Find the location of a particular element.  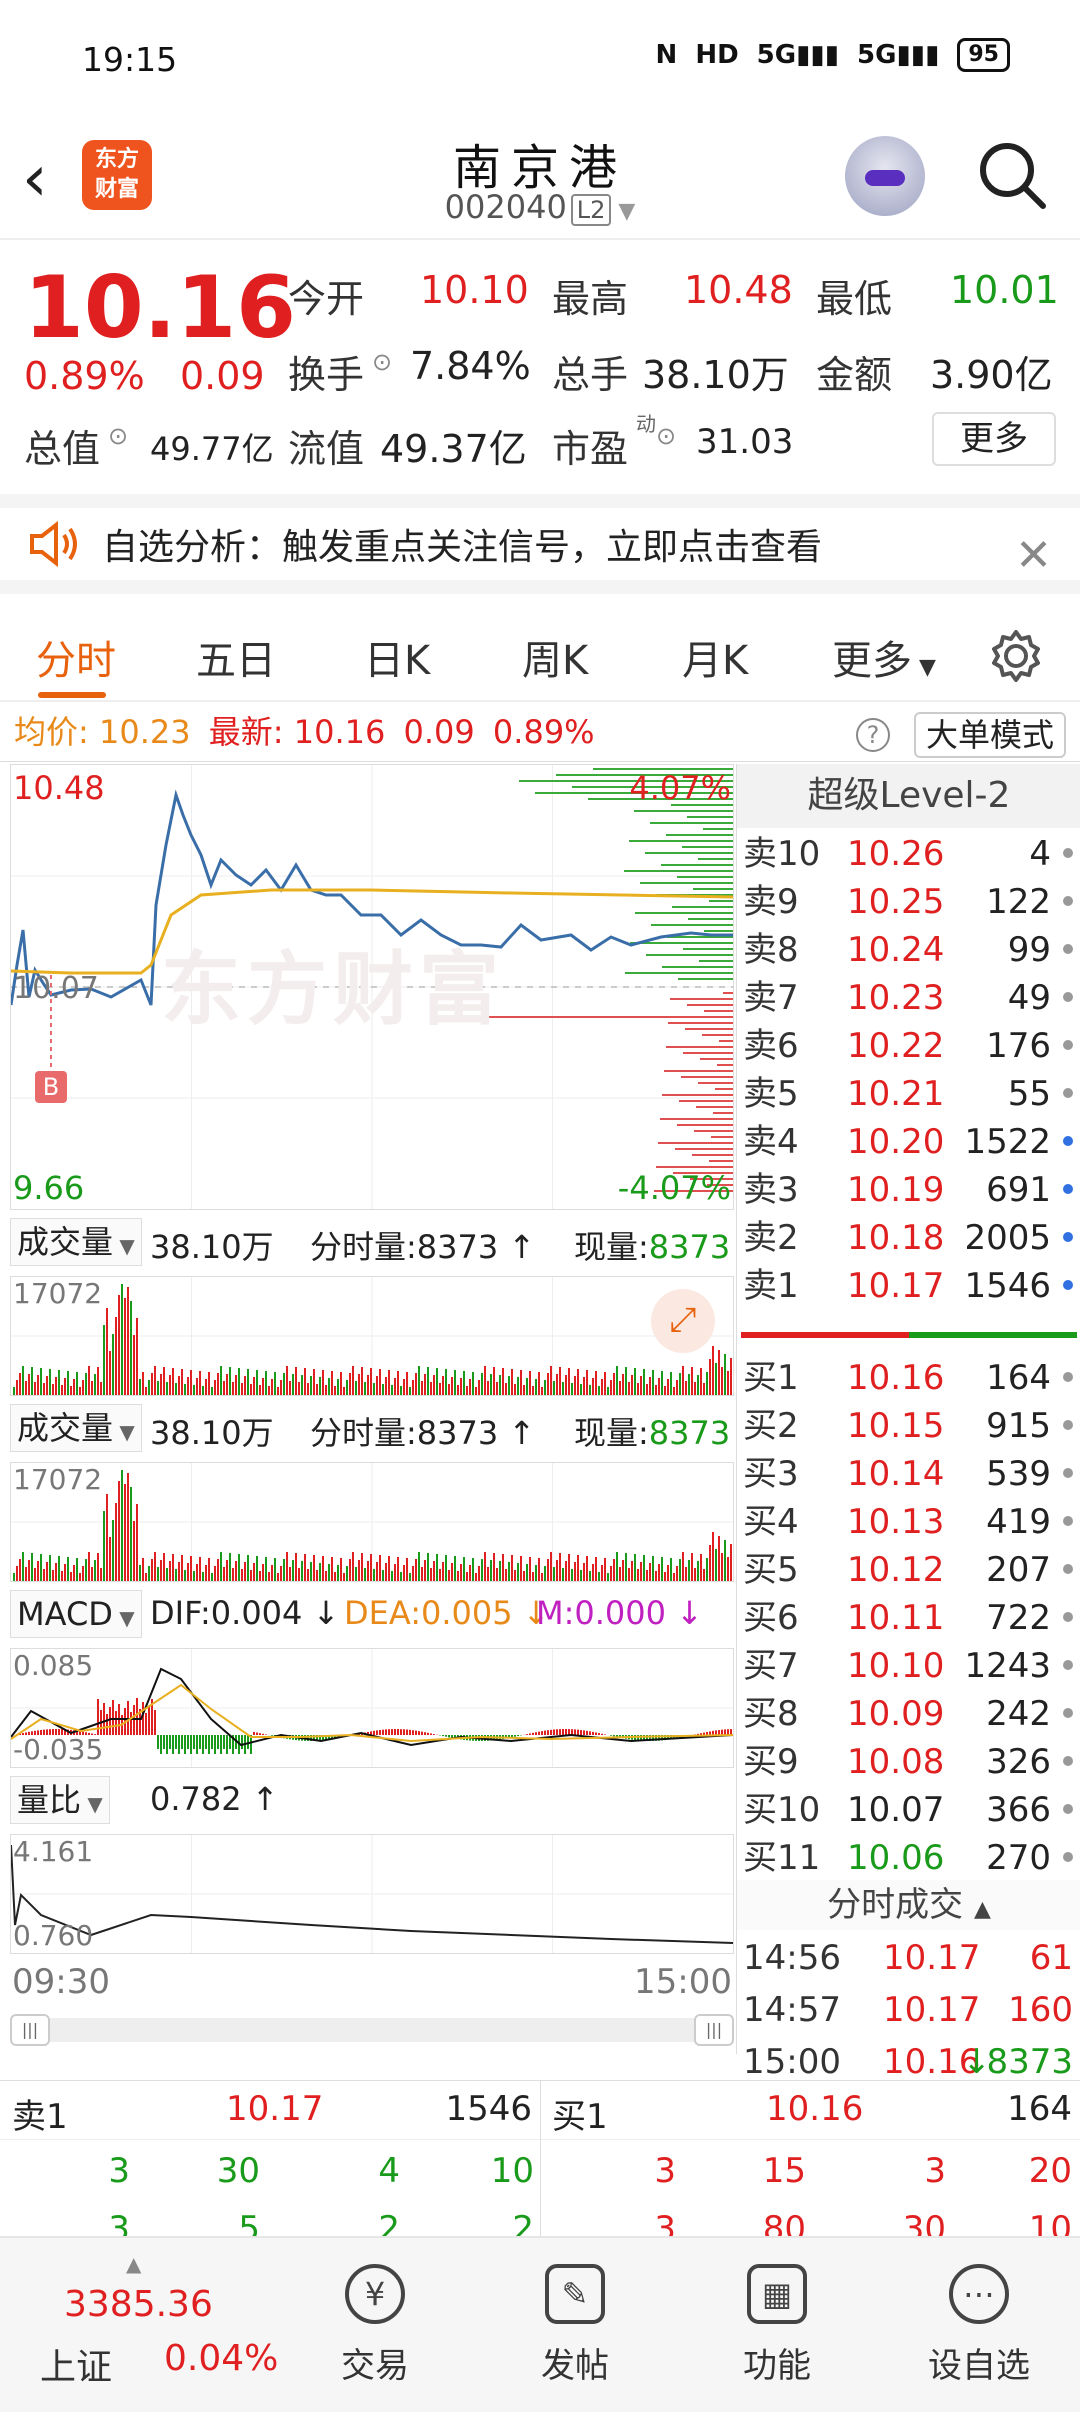

bid-row: 买810.09242 is located at coordinates (908, 1714).